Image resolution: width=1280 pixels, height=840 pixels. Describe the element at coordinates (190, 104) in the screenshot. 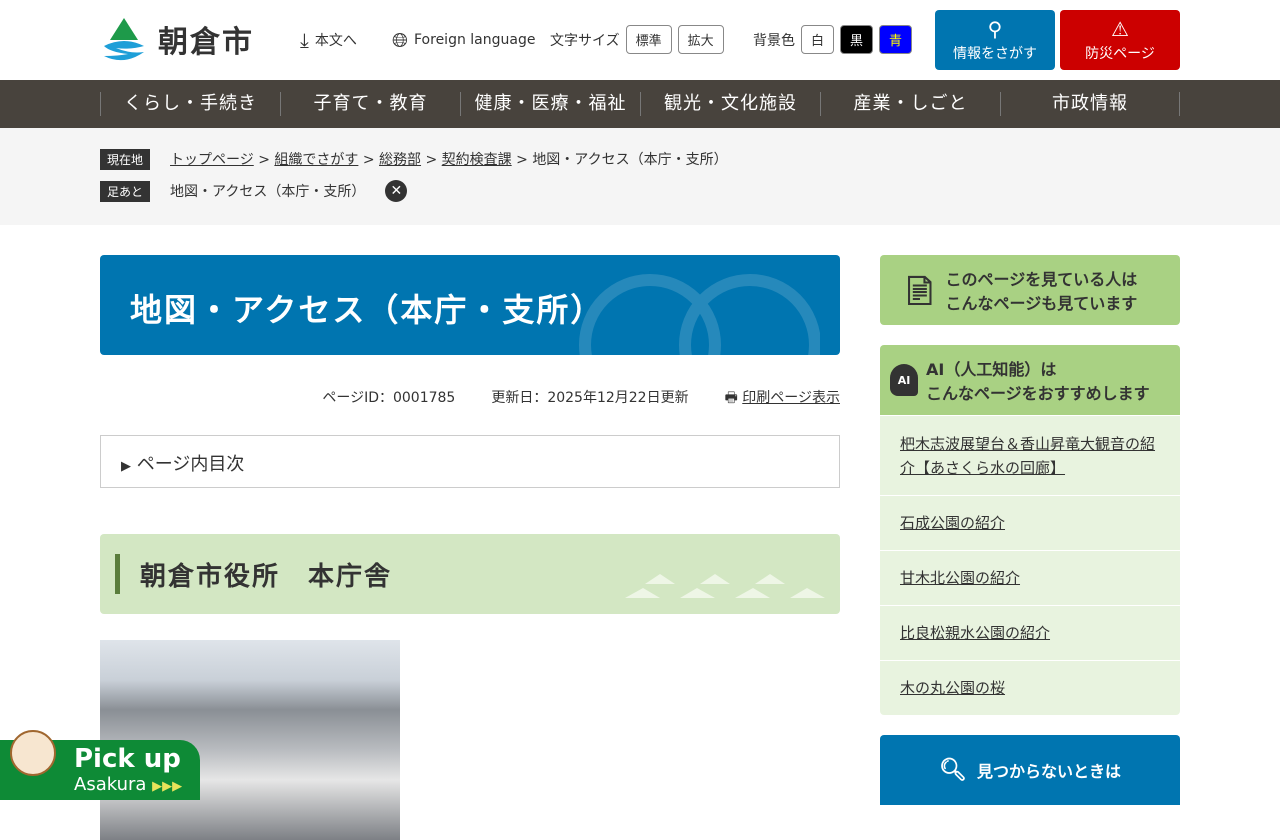

I see `gnav-item: くらし・手続き` at that location.